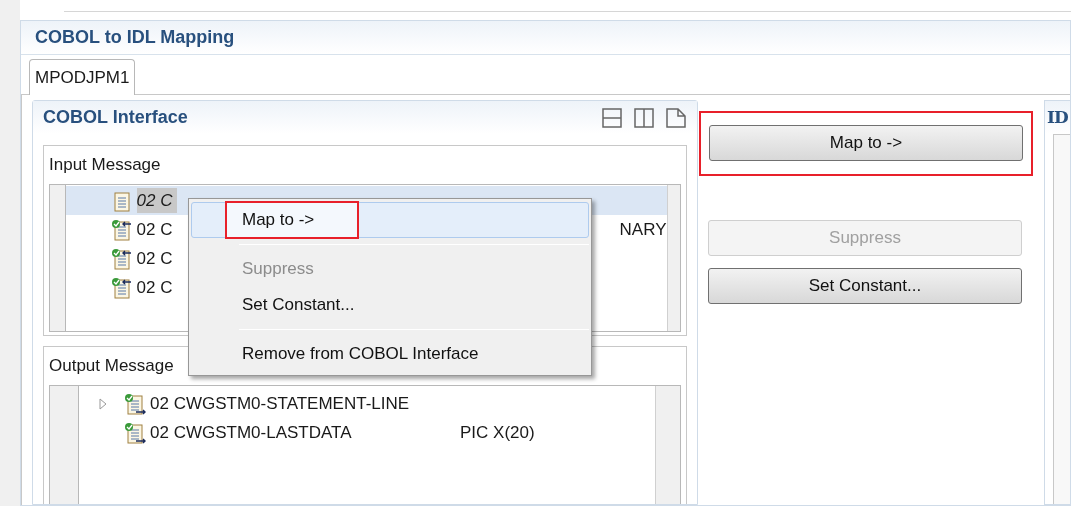 The width and height of the screenshot is (1071, 506). I want to click on row-type: NARY, so click(643, 229).